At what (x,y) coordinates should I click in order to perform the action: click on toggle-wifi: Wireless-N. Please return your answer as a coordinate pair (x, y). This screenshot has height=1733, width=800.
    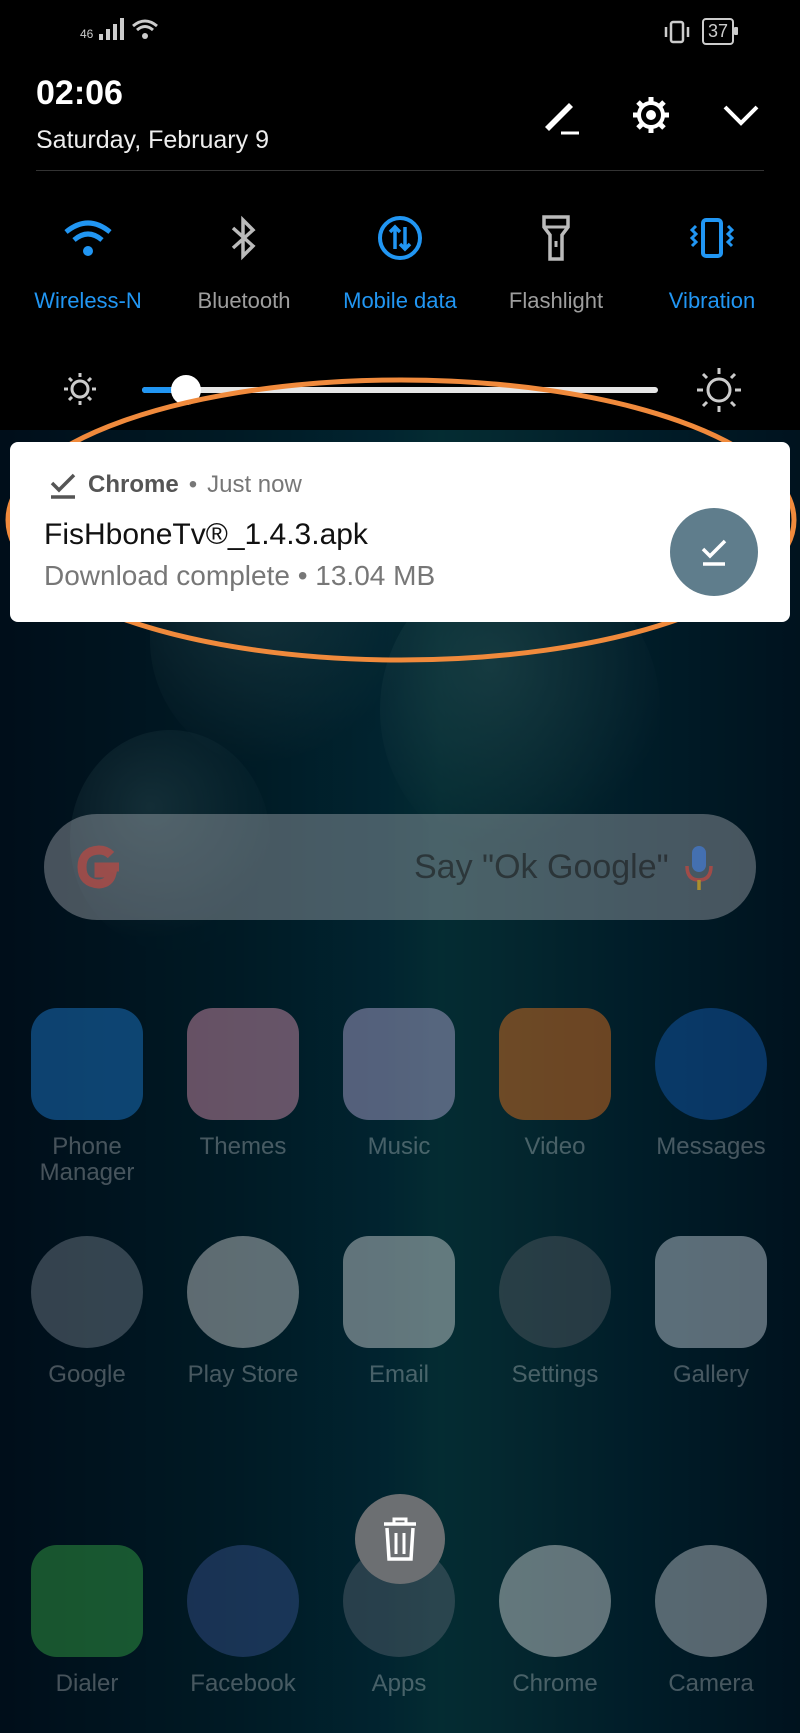
    Looking at the image, I should click on (88, 262).